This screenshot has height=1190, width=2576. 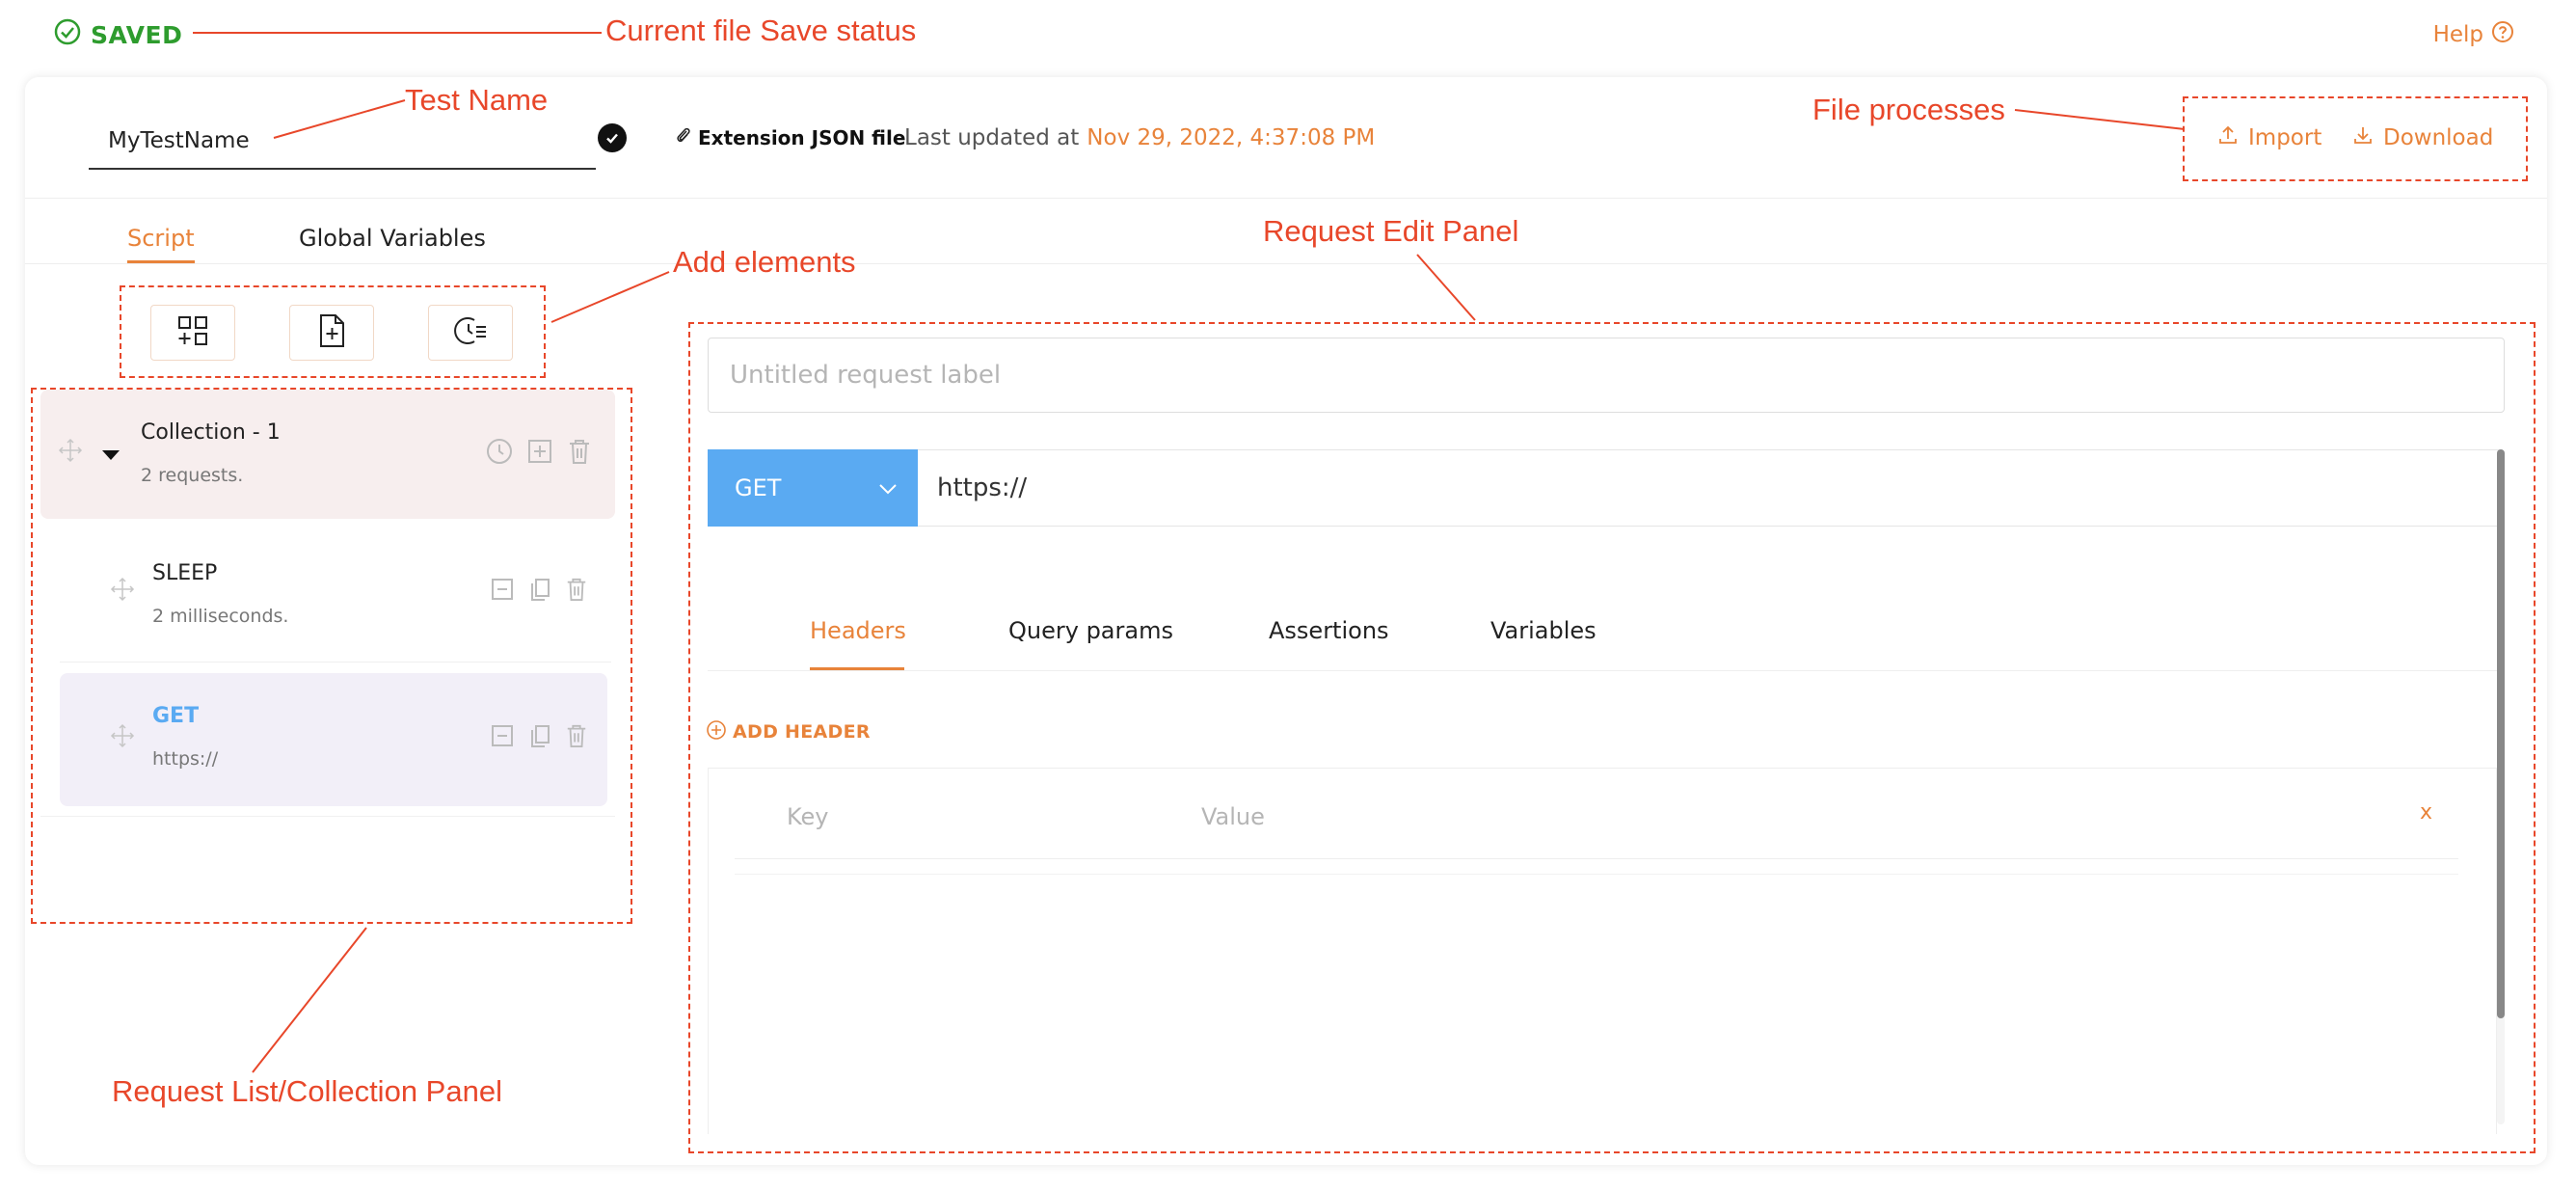 What do you see at coordinates (137, 35) in the screenshot?
I see `save-status-label: SAVED` at bounding box center [137, 35].